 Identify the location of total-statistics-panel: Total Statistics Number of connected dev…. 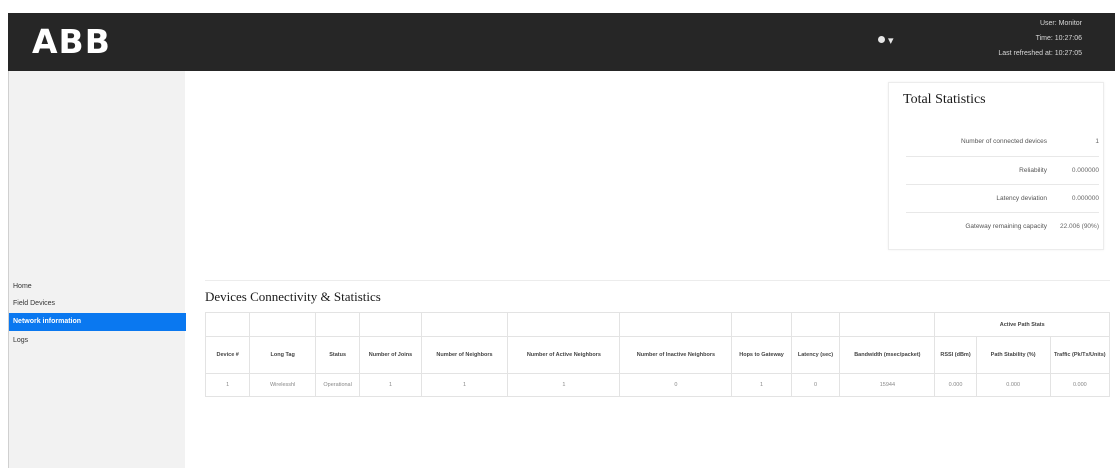
(996, 166).